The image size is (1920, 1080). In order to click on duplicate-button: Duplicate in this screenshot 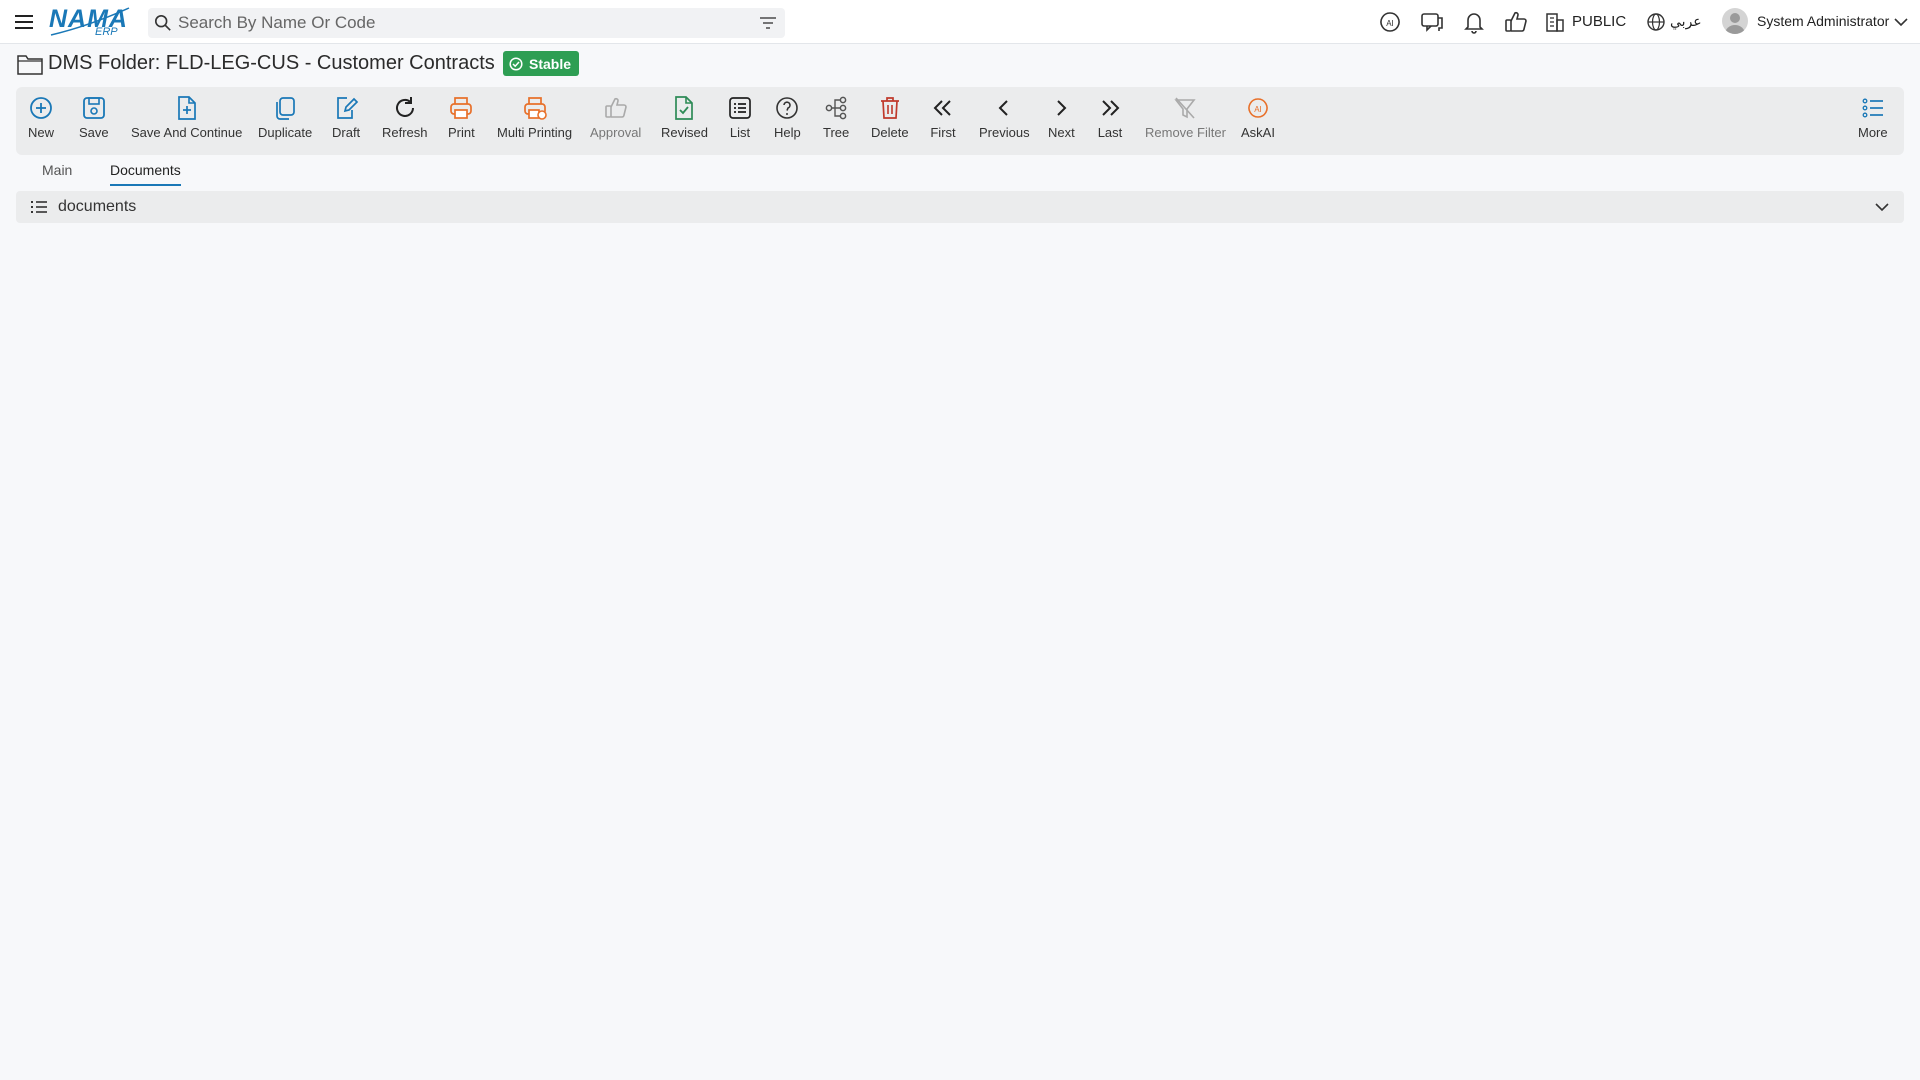, I will do `click(285, 122)`.